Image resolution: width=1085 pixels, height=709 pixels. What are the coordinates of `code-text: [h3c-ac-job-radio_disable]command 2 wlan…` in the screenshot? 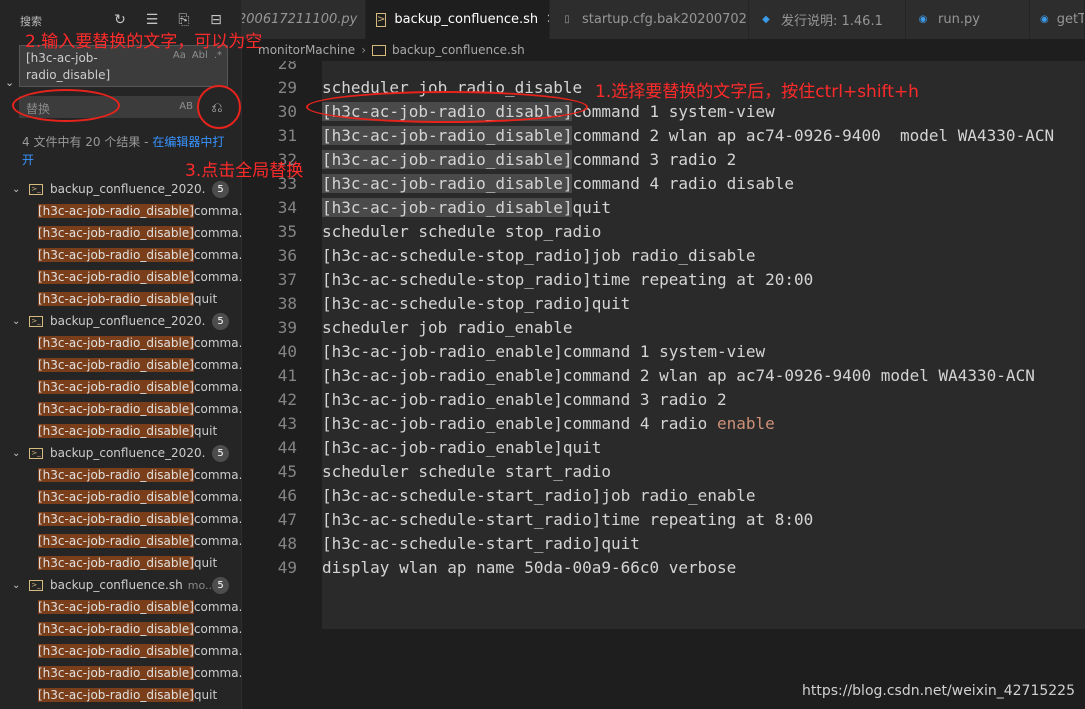 It's located at (688, 136).